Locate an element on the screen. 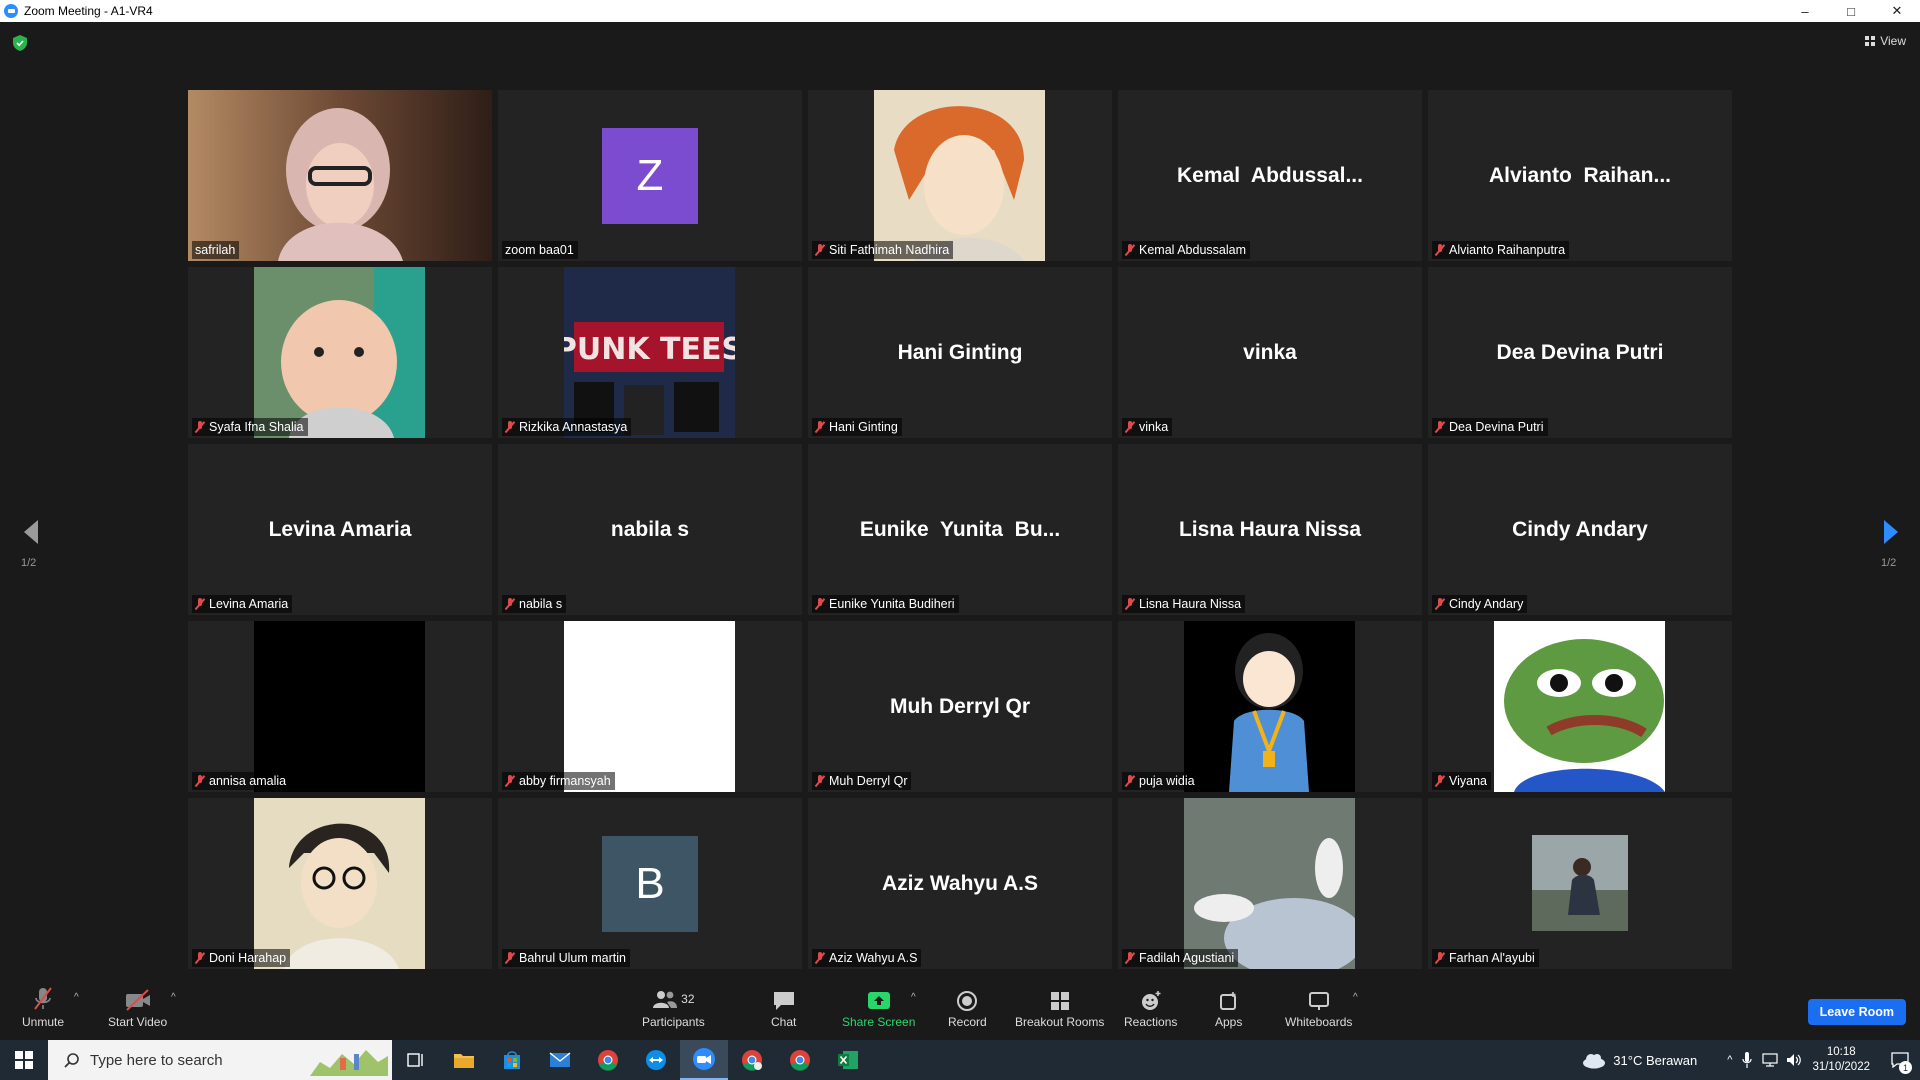 The width and height of the screenshot is (1920, 1080). participant-tile: nabila s nabila s is located at coordinates (650, 529).